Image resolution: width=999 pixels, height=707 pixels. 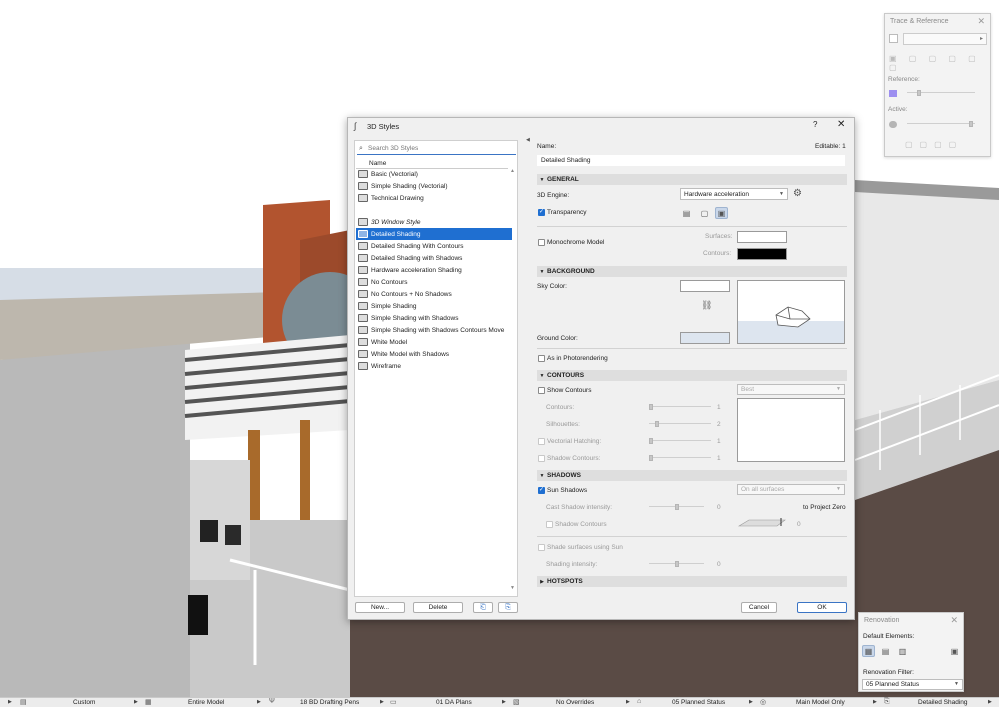 I want to click on render-mode-icon-2: ▢, so click(x=704, y=213).